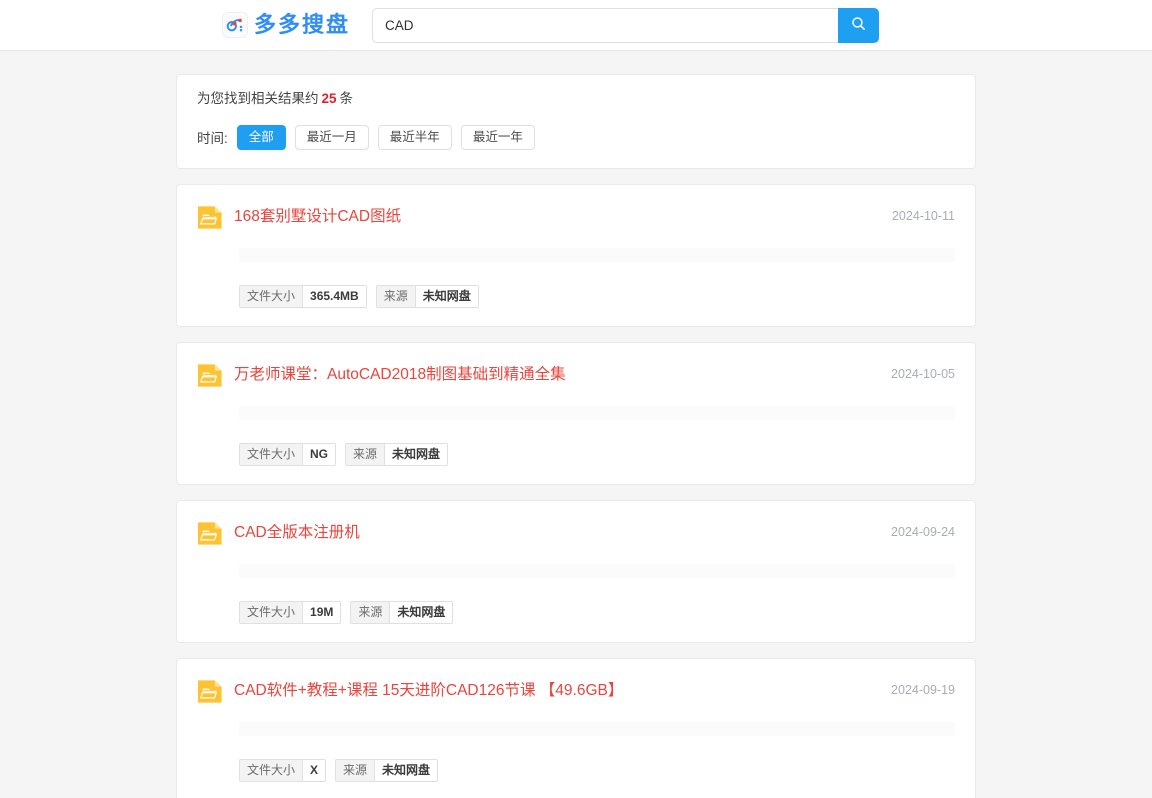 This screenshot has height=798, width=1152. What do you see at coordinates (334, 296) in the screenshot?
I see `file-size-value: 365.4MB` at bounding box center [334, 296].